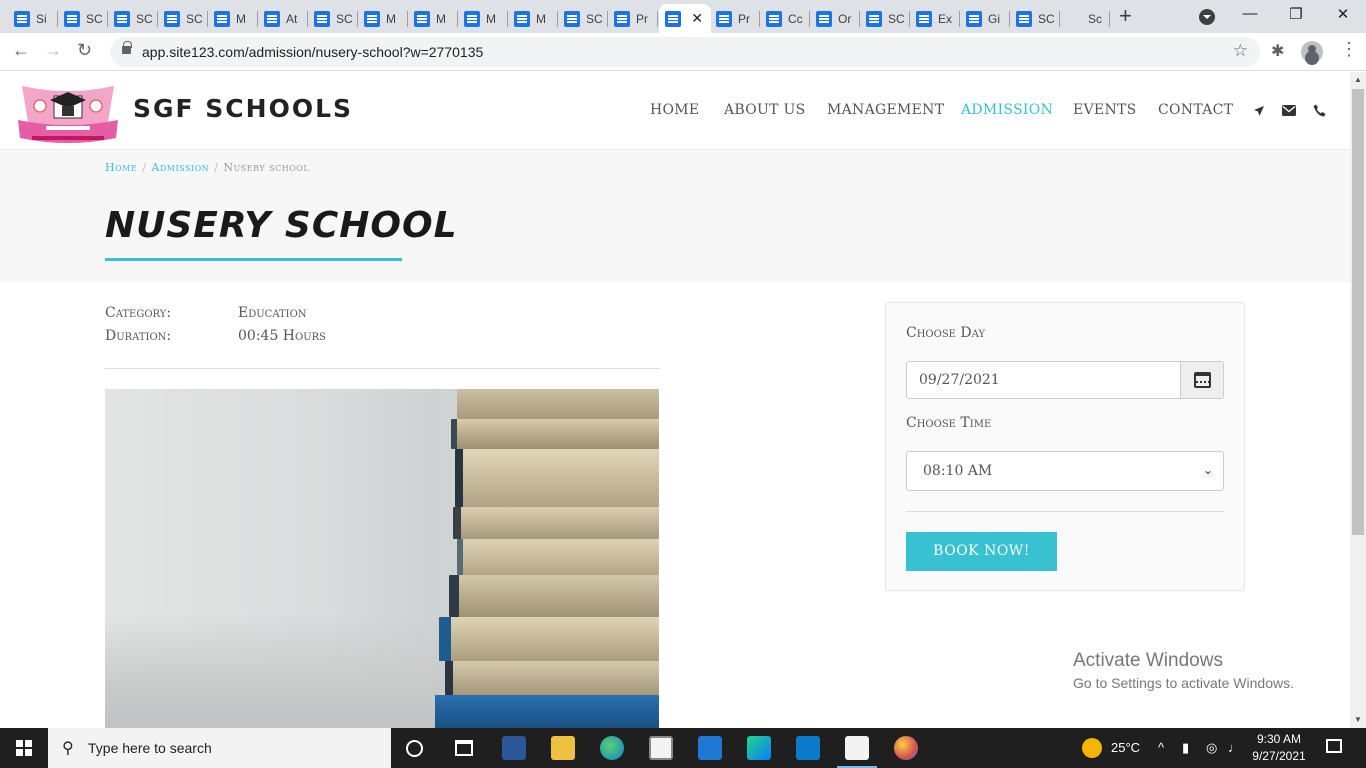  Describe the element at coordinates (765, 110) in the screenshot. I see `nav-about-us: ABOUT US` at that location.